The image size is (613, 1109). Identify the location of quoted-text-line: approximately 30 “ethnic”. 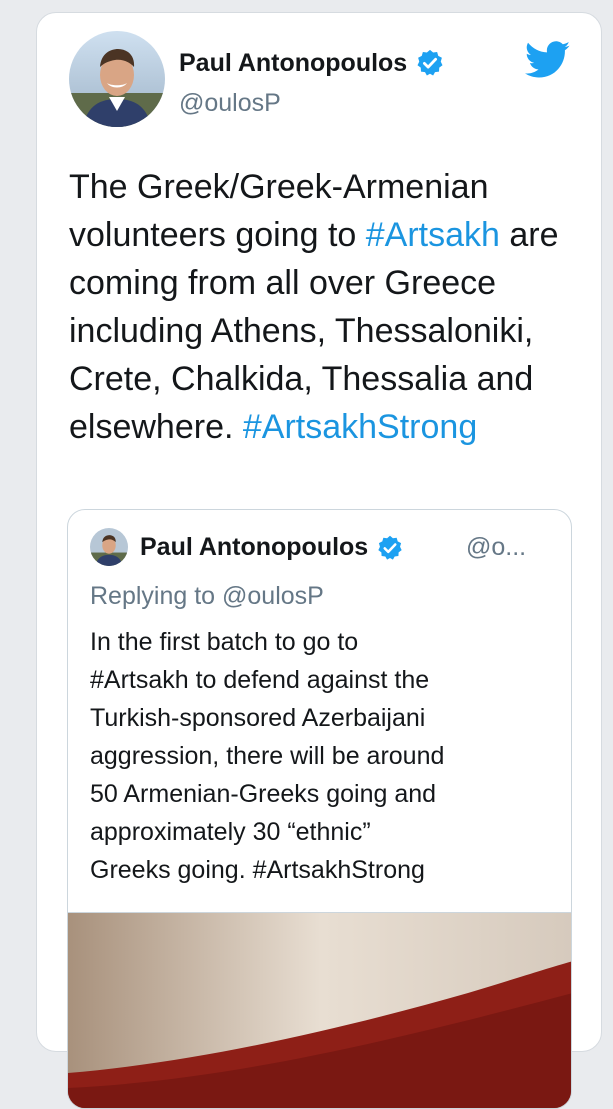
(230, 832).